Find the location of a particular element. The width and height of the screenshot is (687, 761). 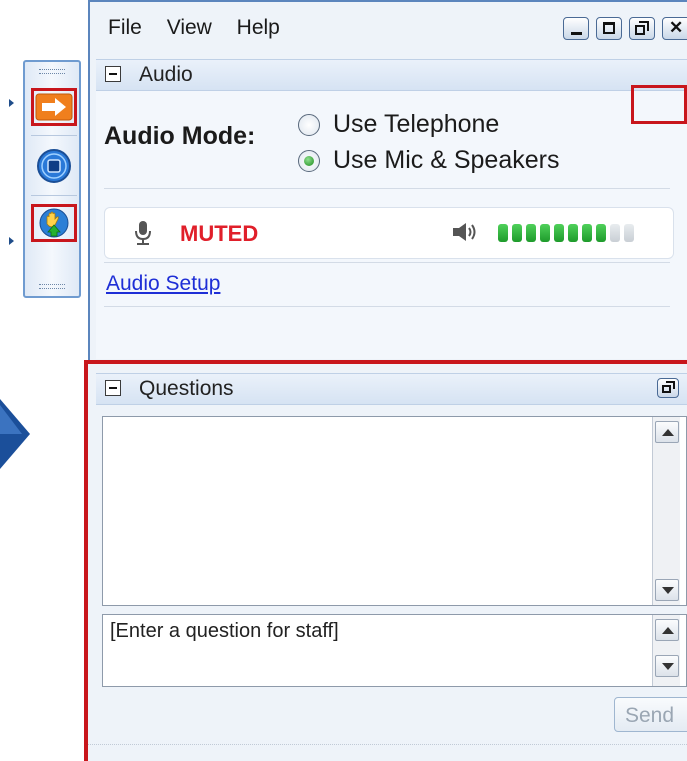

mic-speakers-option-label: Use Mic & Speakers is located at coordinates (446, 160).